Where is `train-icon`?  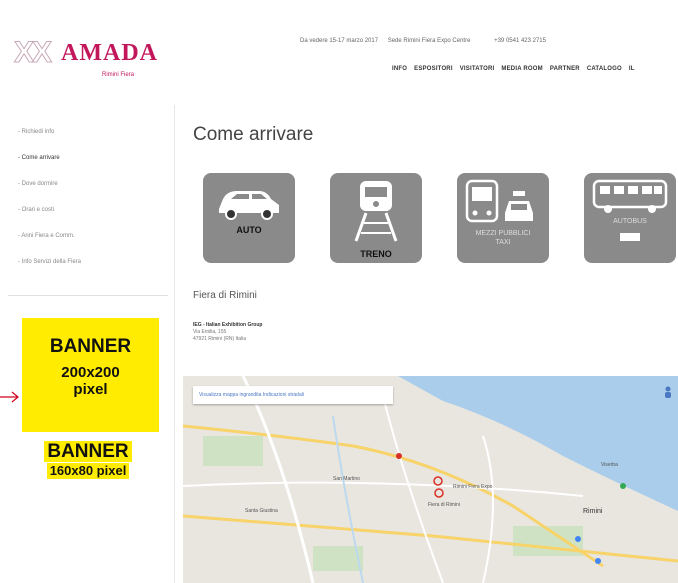
train-icon is located at coordinates (376, 211).